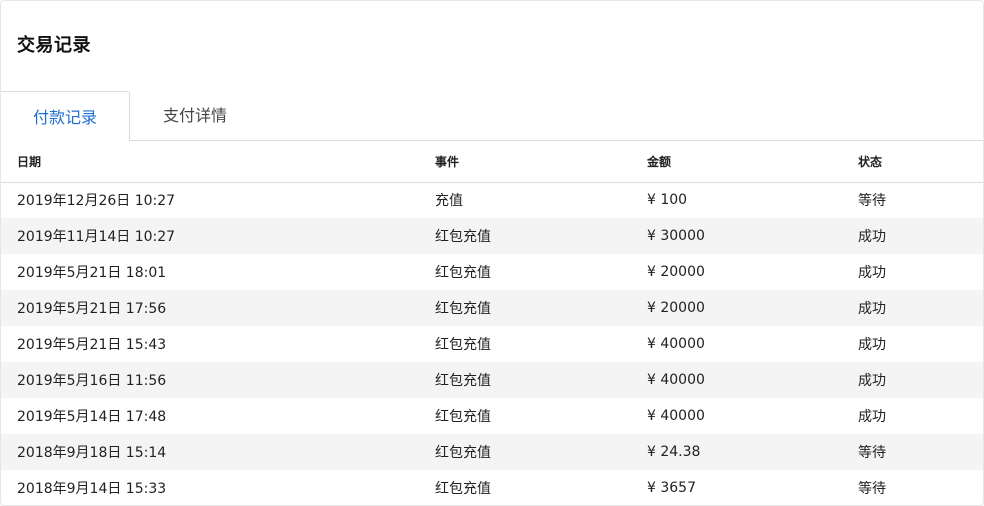 This screenshot has width=984, height=506. What do you see at coordinates (736, 162) in the screenshot?
I see `column-header-amount: 金额` at bounding box center [736, 162].